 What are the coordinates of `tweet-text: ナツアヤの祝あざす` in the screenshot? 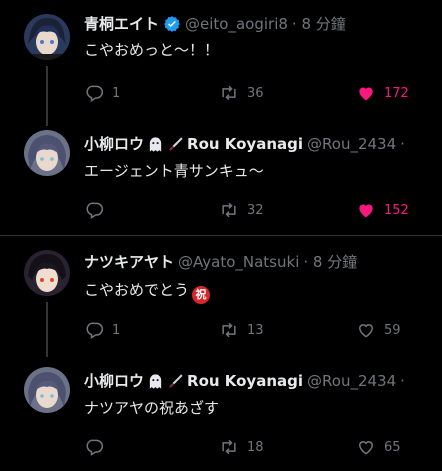 It's located at (152, 408).